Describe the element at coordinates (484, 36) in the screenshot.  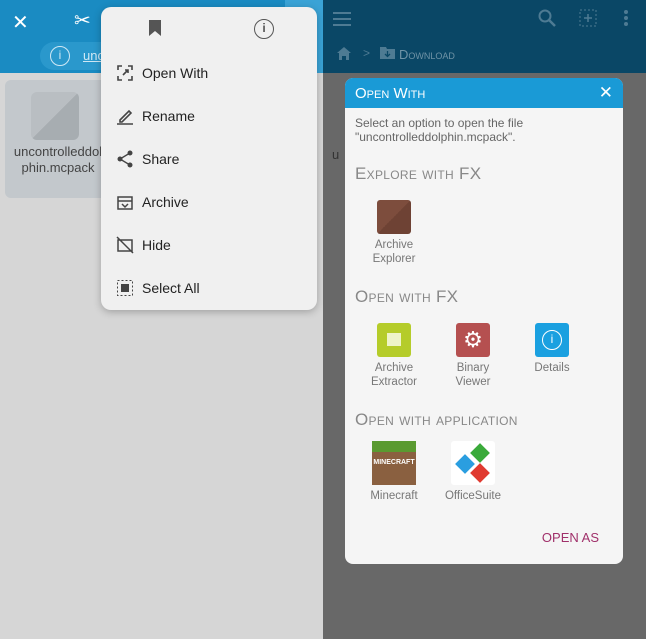
I see `app-toolbar: > Download` at that location.